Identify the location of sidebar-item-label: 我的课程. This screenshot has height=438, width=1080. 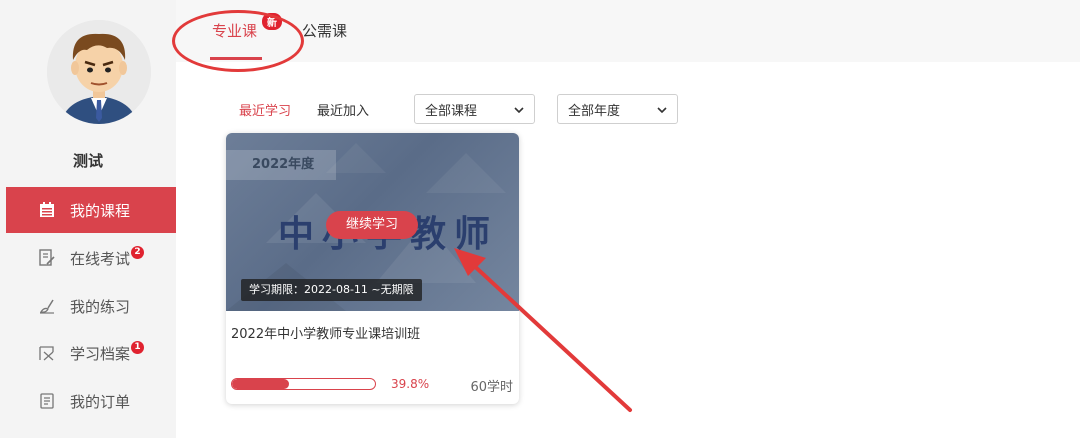
(100, 210).